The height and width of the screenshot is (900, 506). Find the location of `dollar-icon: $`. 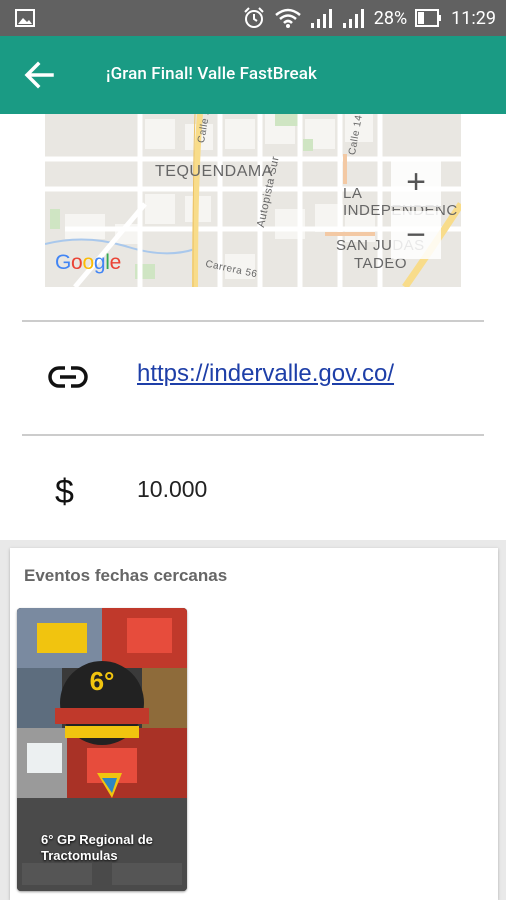

dollar-icon: $ is located at coordinates (64, 492).